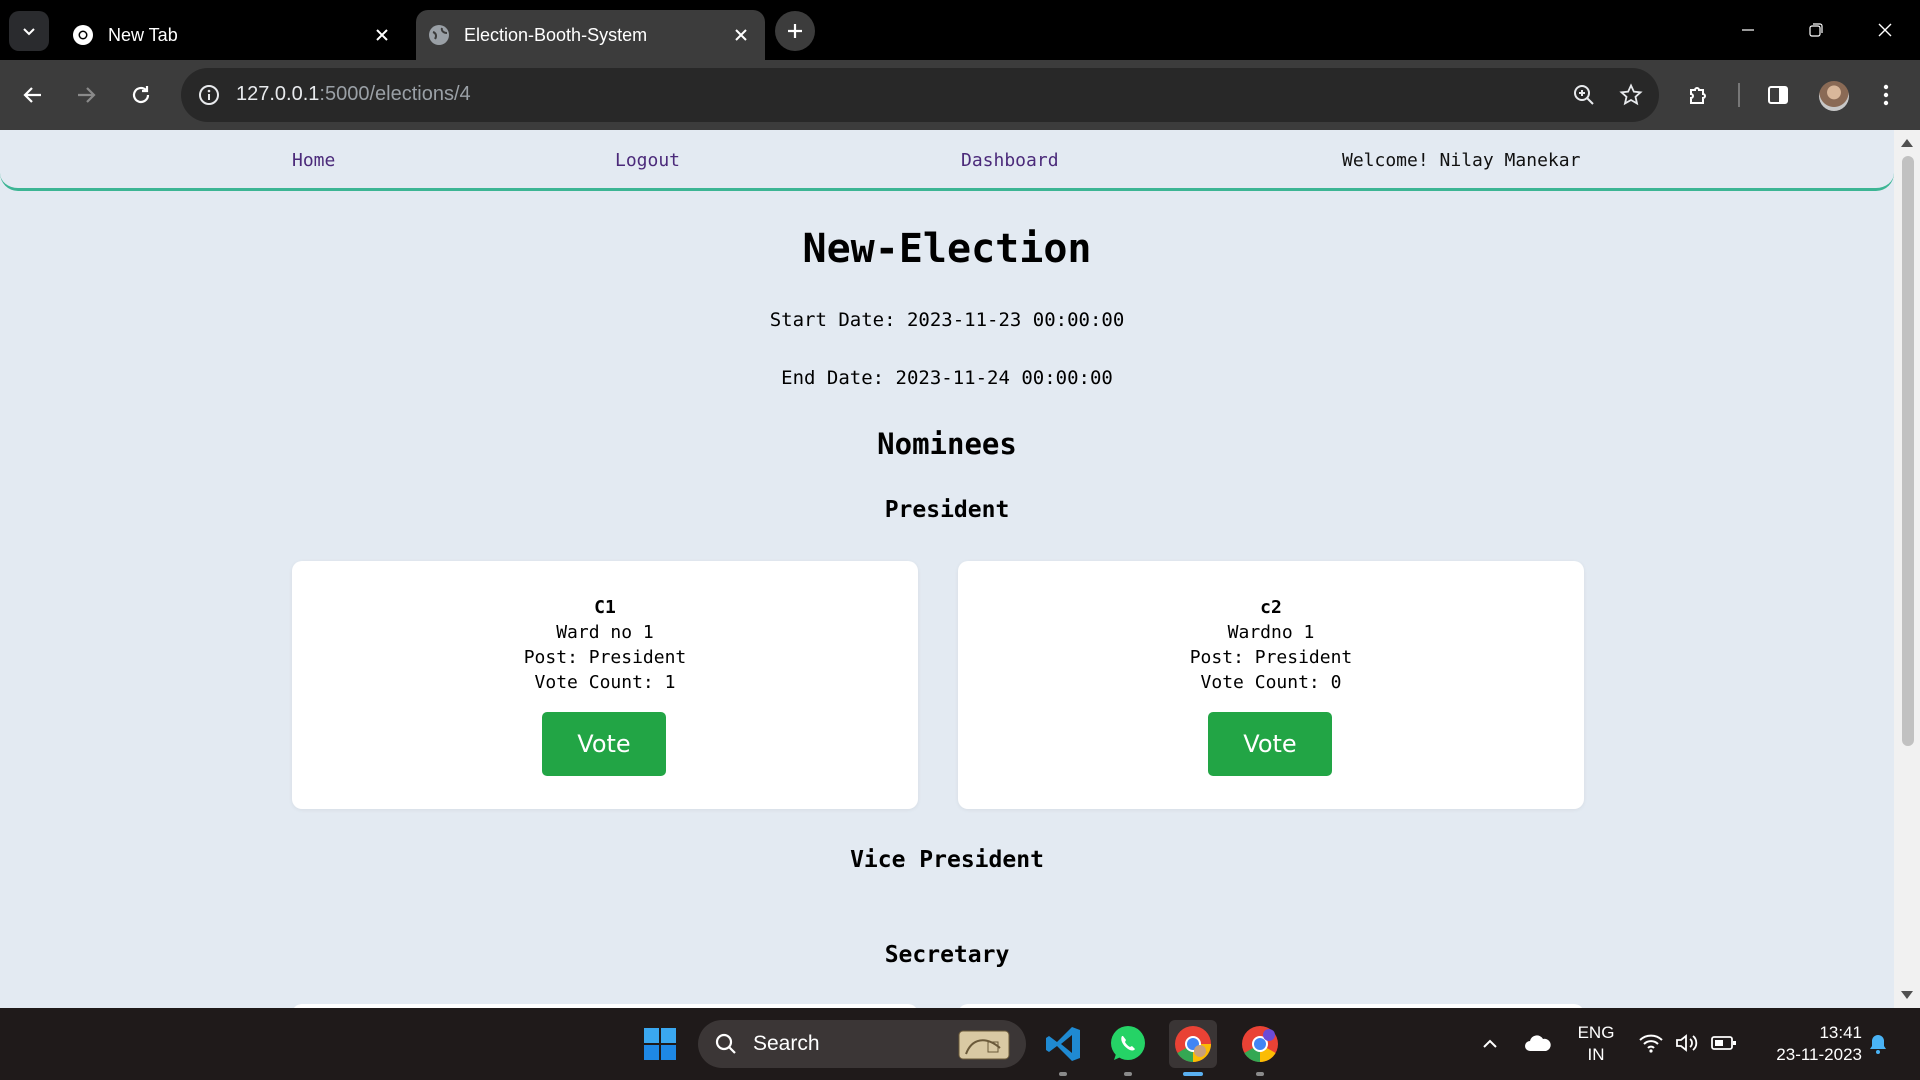  What do you see at coordinates (1490, 1044) in the screenshot?
I see `chevron-up-icon` at bounding box center [1490, 1044].